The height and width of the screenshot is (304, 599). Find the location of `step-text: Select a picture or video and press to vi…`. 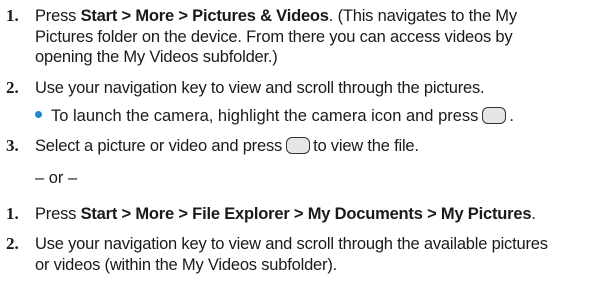

step-text: Select a picture or video and press to vi… is located at coordinates (315, 146).